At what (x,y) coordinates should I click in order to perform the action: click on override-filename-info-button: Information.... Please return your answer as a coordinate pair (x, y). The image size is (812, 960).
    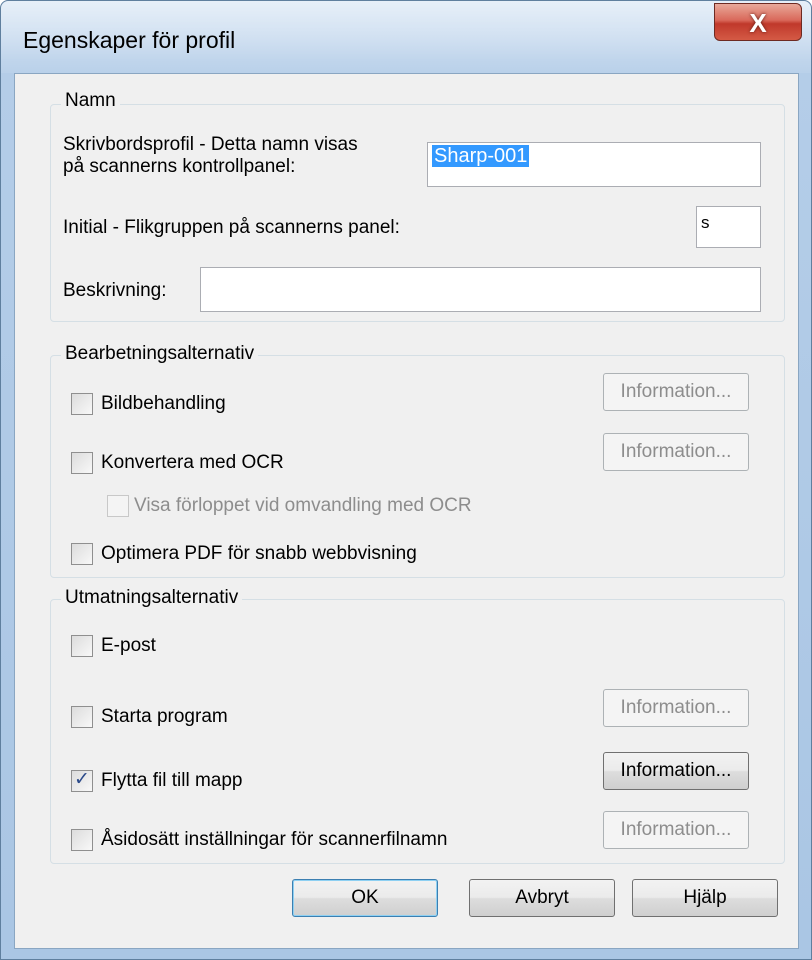
    Looking at the image, I should click on (676, 830).